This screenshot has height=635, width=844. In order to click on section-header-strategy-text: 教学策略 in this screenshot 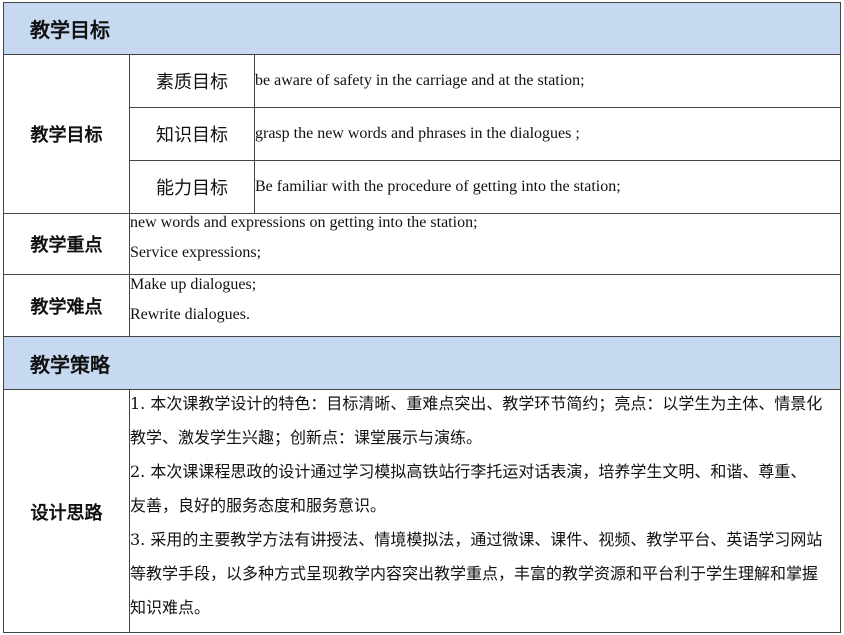, I will do `click(70, 364)`.